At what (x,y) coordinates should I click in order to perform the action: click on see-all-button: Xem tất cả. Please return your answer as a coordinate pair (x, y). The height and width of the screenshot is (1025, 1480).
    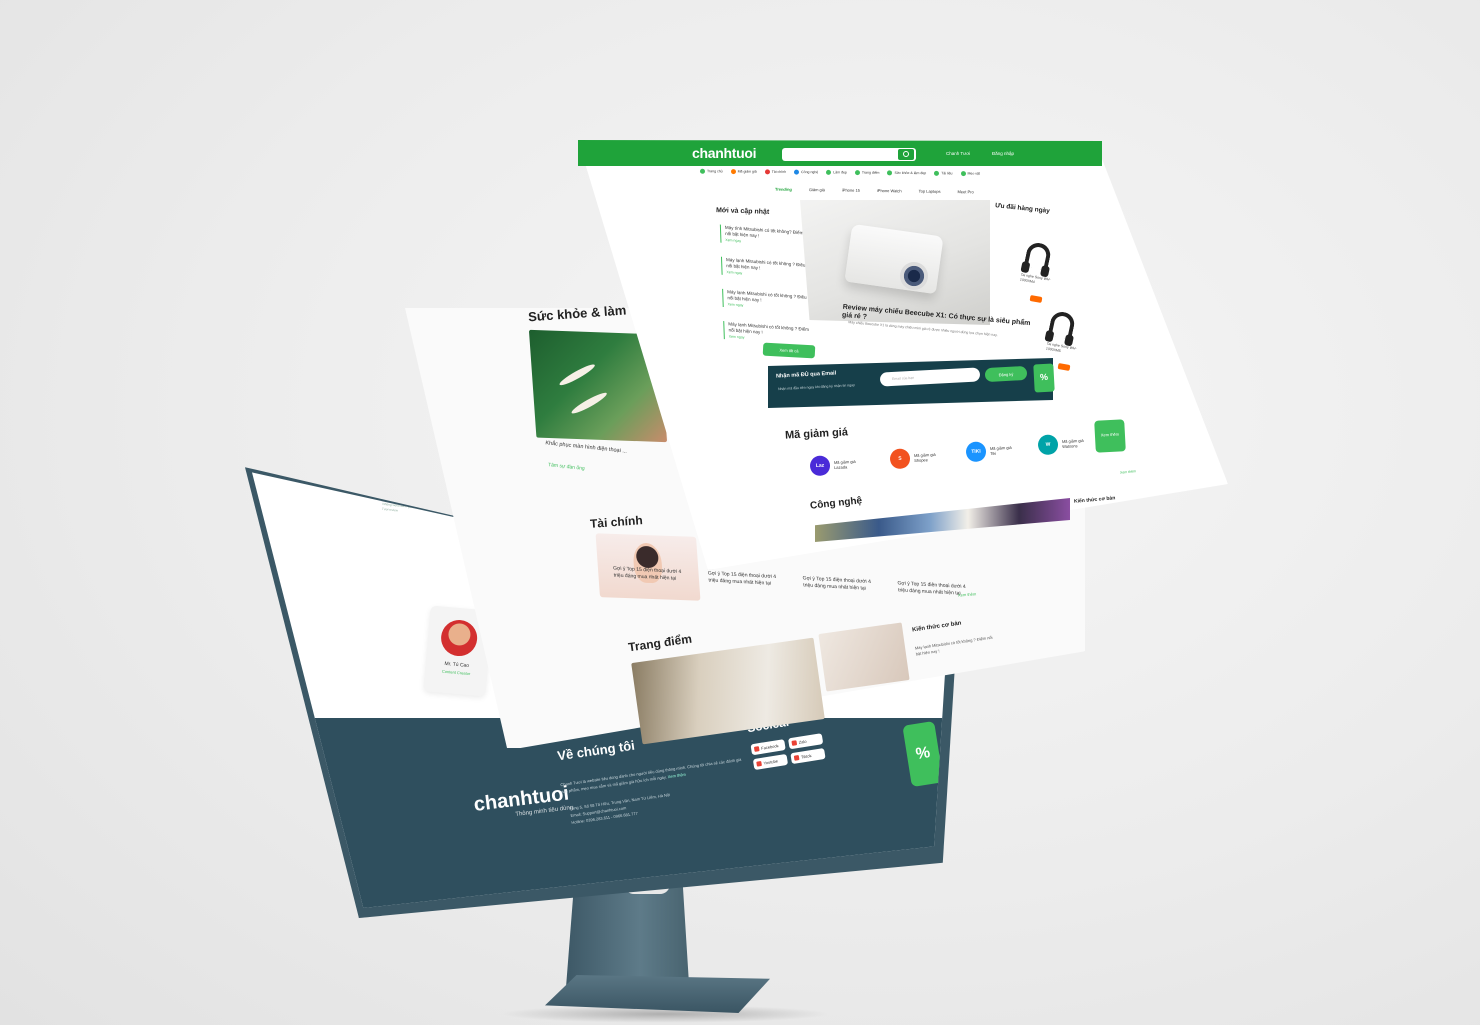
    Looking at the image, I should click on (789, 350).